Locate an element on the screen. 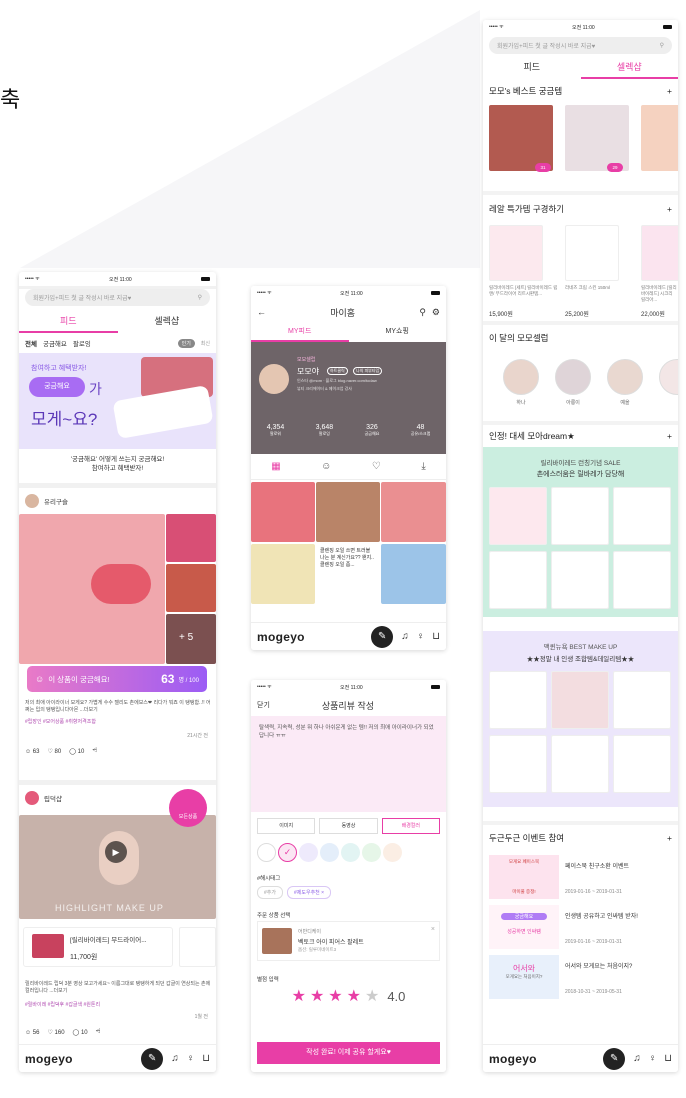 This screenshot has width=686, height=1098. star-rating: ★ ★ ★ ★ ★ 4.0 is located at coordinates (348, 996).